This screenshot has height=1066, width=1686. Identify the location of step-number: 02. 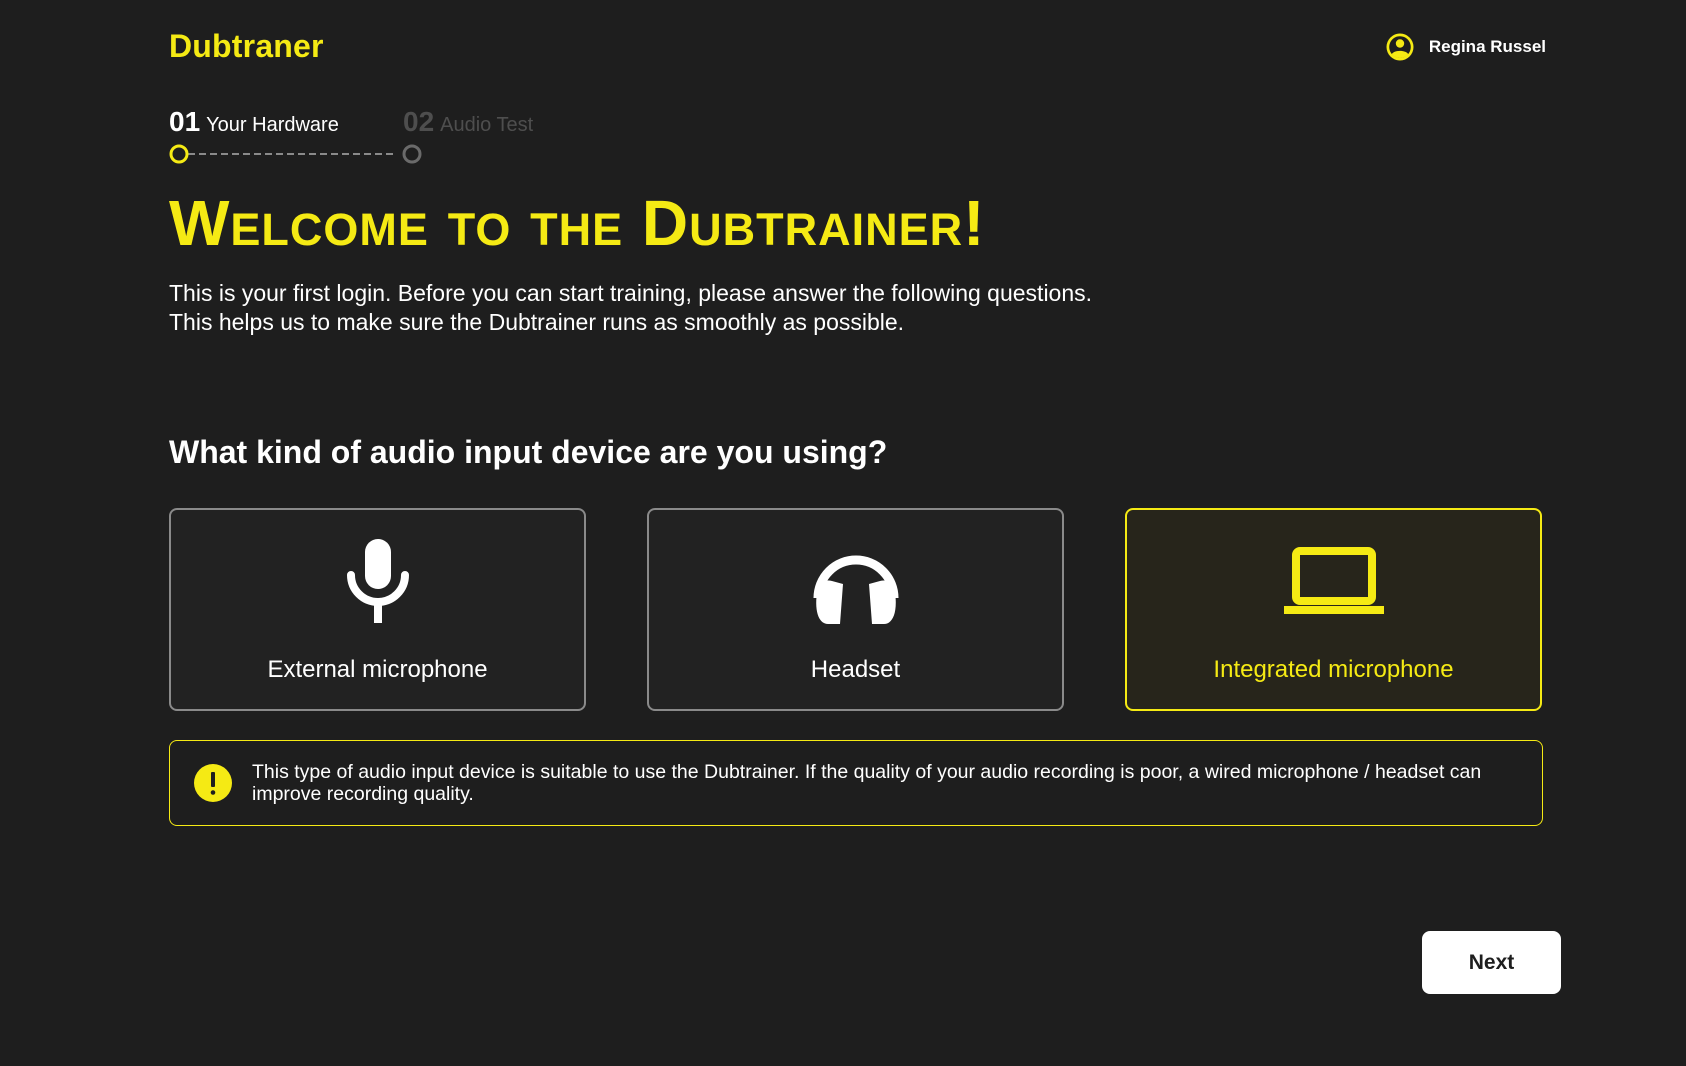
(419, 121).